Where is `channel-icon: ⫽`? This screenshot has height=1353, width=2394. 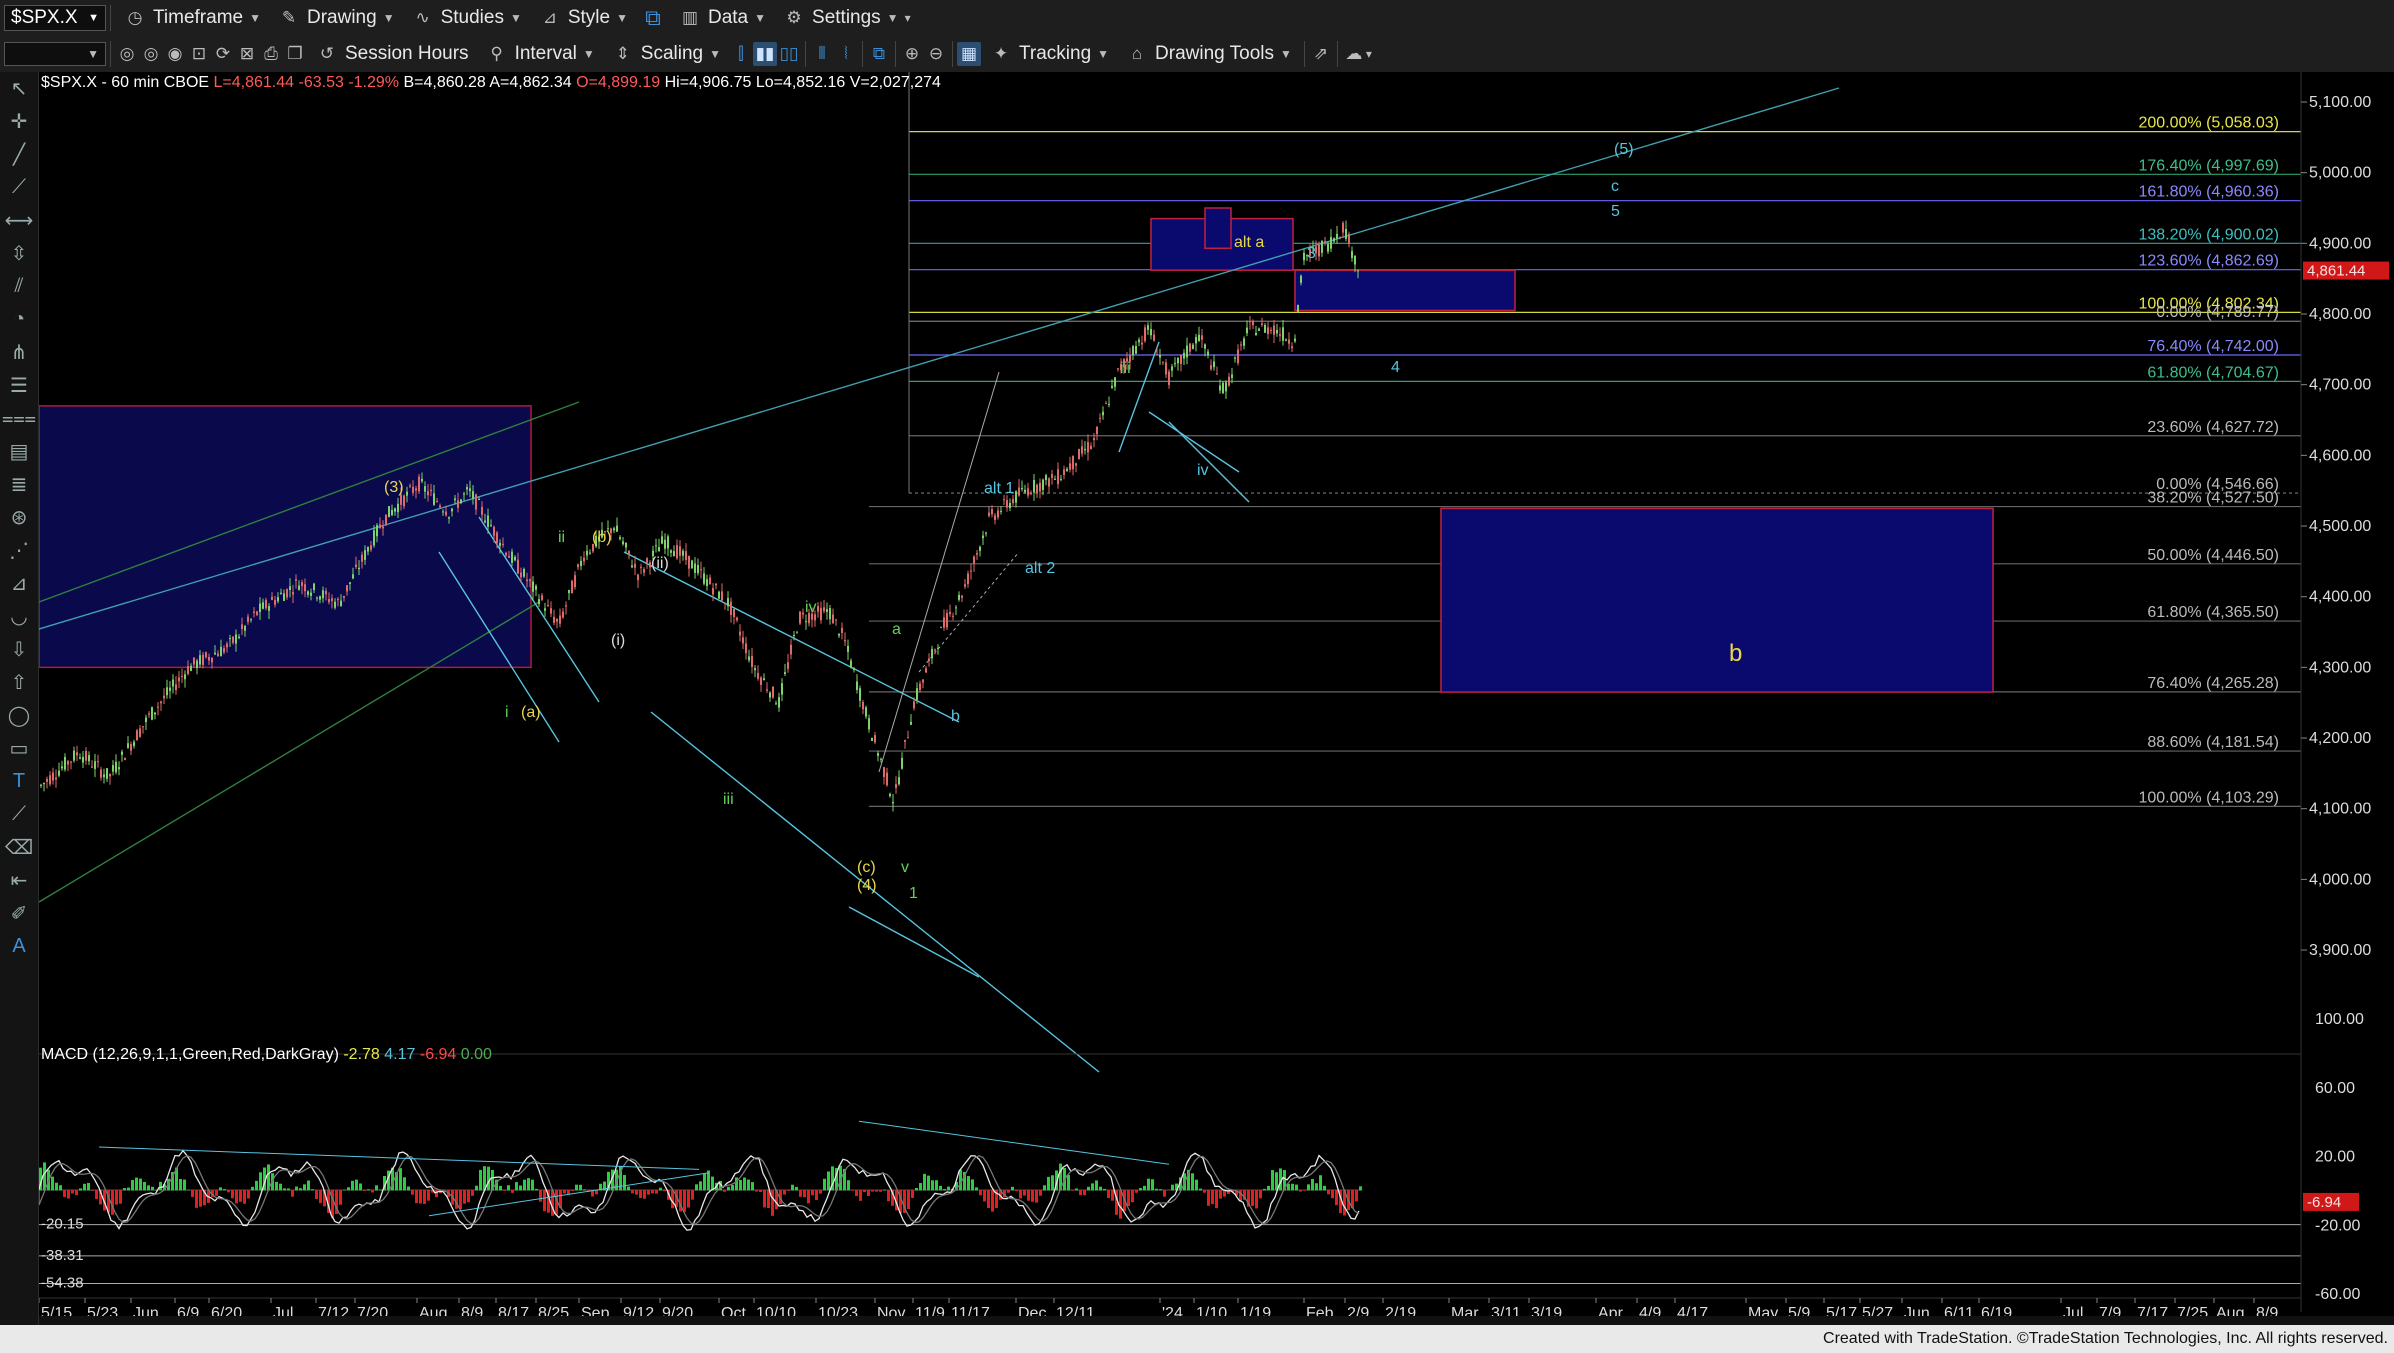 channel-icon: ⫽ is located at coordinates (19, 286).